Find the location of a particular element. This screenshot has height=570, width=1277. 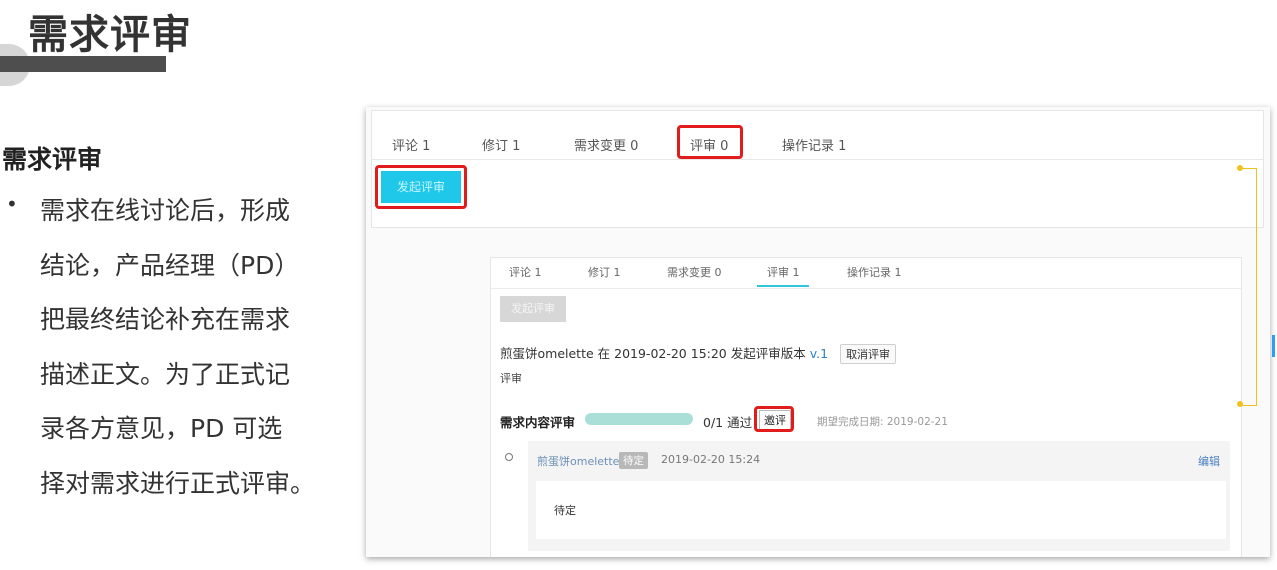

review-initiated-text: 煎蛋饼omelette 在 2019-02-20 15:20 发起评审版本 is located at coordinates (653, 353).